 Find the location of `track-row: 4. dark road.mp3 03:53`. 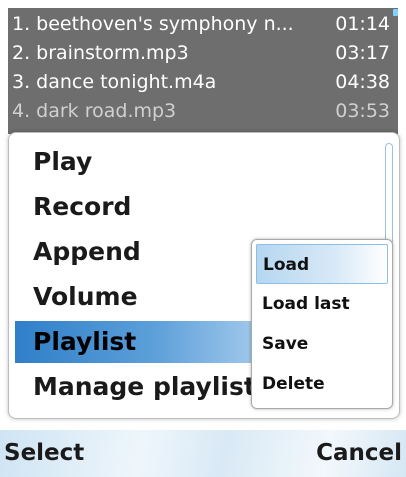

track-row: 4. dark road.mp3 03:53 is located at coordinates (203, 111).